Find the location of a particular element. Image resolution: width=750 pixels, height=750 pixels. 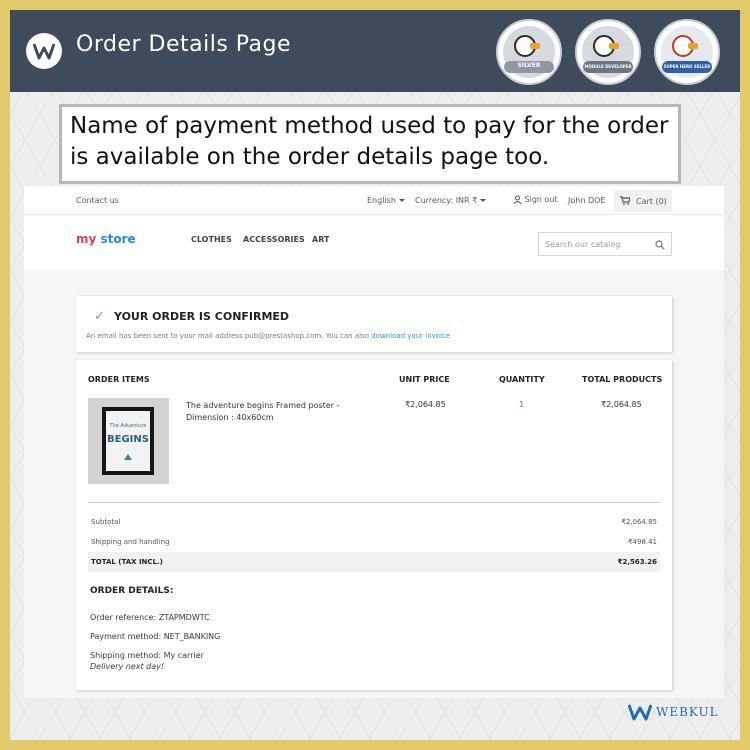

search-icon is located at coordinates (660, 245).